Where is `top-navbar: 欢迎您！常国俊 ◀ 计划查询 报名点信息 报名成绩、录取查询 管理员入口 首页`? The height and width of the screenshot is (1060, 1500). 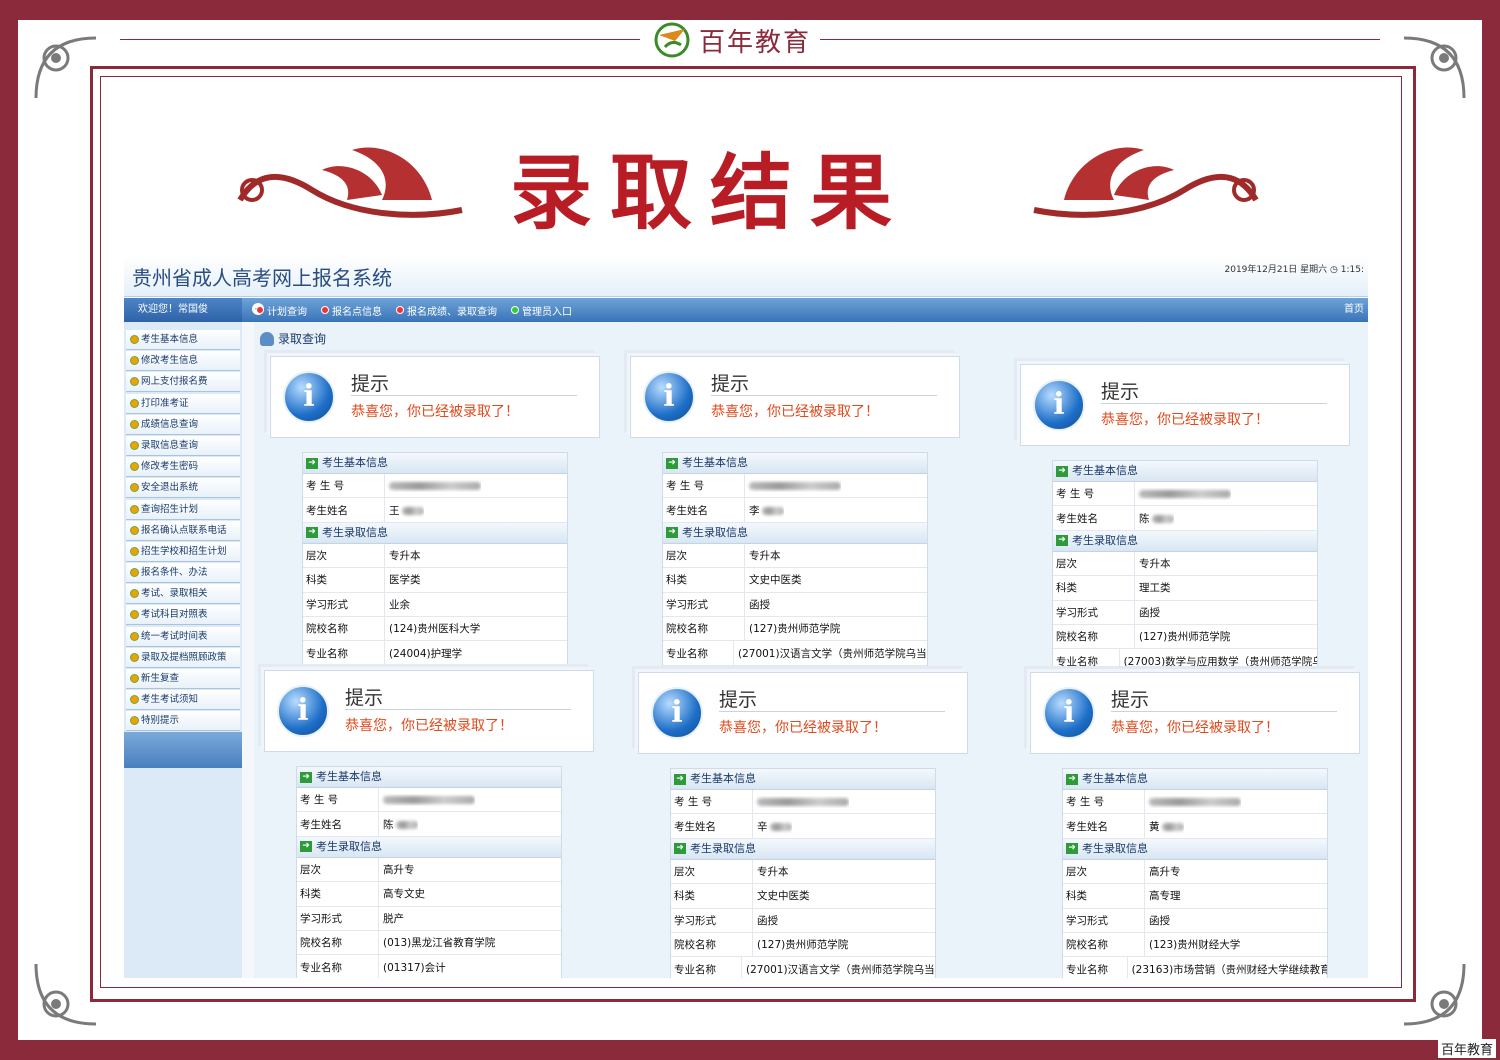
top-navbar: 欢迎您！常国俊 ◀ 计划查询 报名点信息 报名成绩、录取查询 管理员入口 首页 is located at coordinates (746, 310).